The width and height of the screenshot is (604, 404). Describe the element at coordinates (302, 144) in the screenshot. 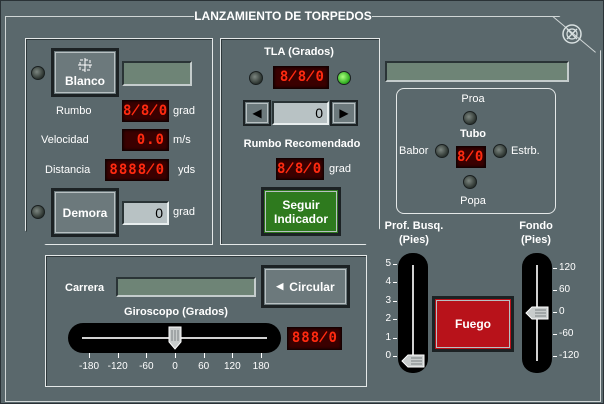

I see `rumbo-recomendado-label: Rumbo Recomendado` at that location.